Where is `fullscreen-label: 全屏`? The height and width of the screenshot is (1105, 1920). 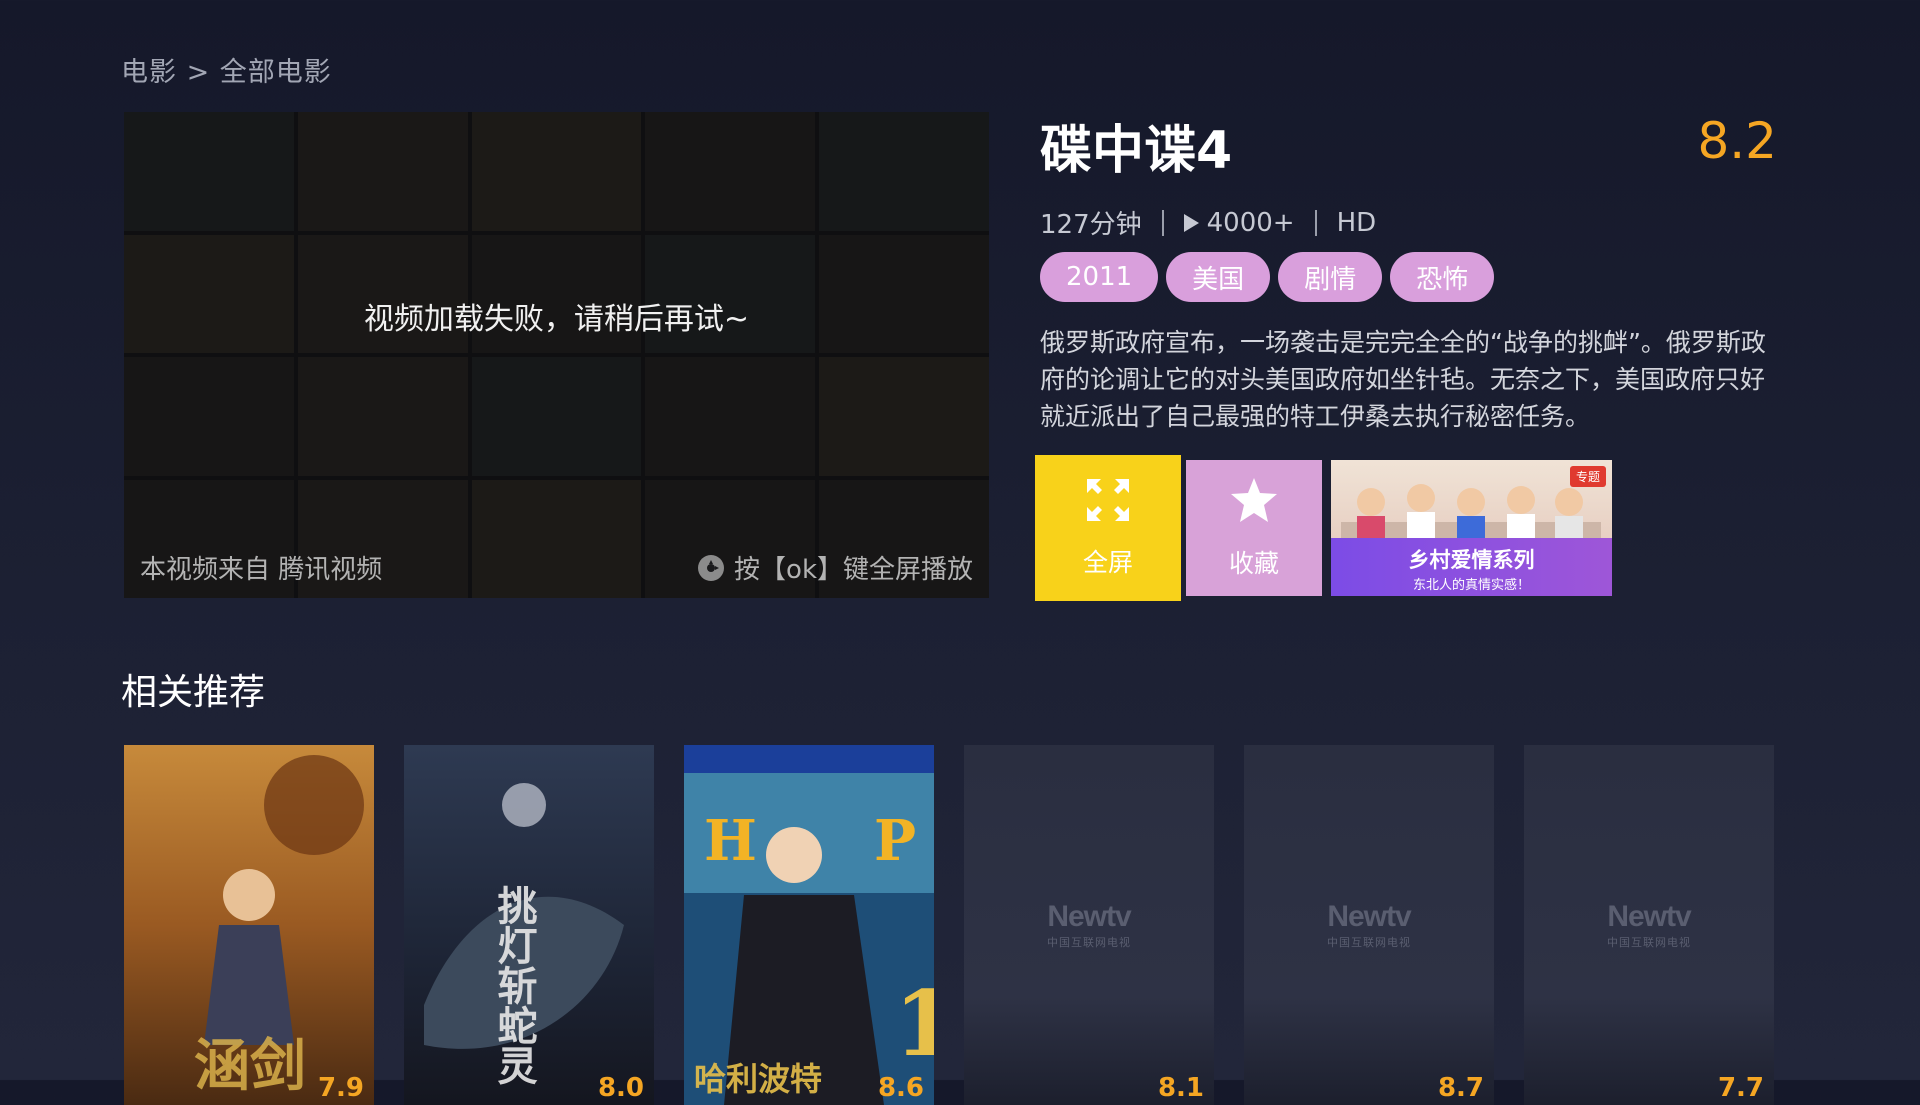 fullscreen-label: 全屏 is located at coordinates (1107, 562).